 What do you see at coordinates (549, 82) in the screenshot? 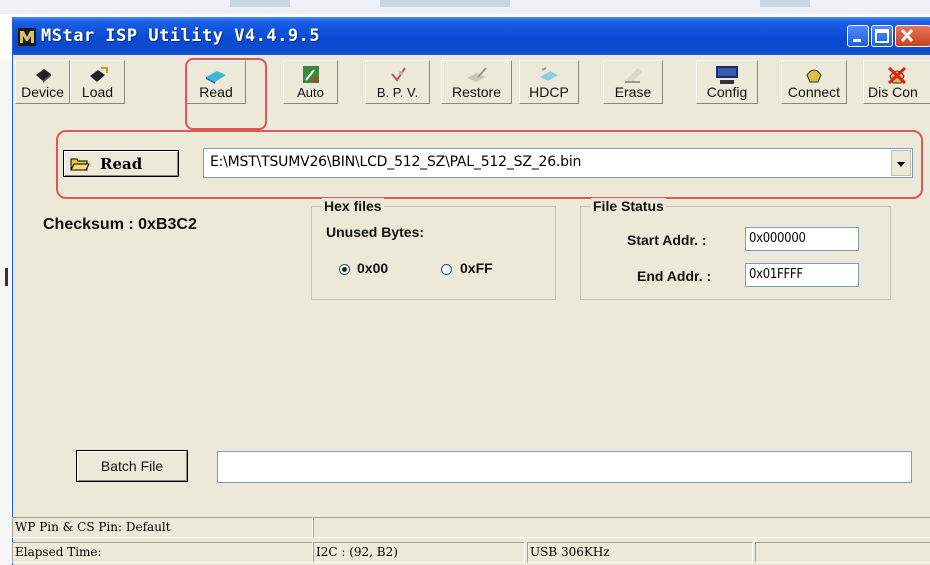
I see `toolbar-hdcp-button: HDCP` at bounding box center [549, 82].